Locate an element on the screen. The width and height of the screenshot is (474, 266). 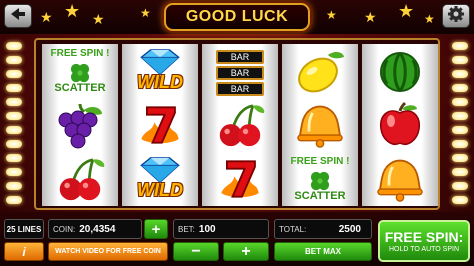
add-coin-button: + is located at coordinates (156, 229).